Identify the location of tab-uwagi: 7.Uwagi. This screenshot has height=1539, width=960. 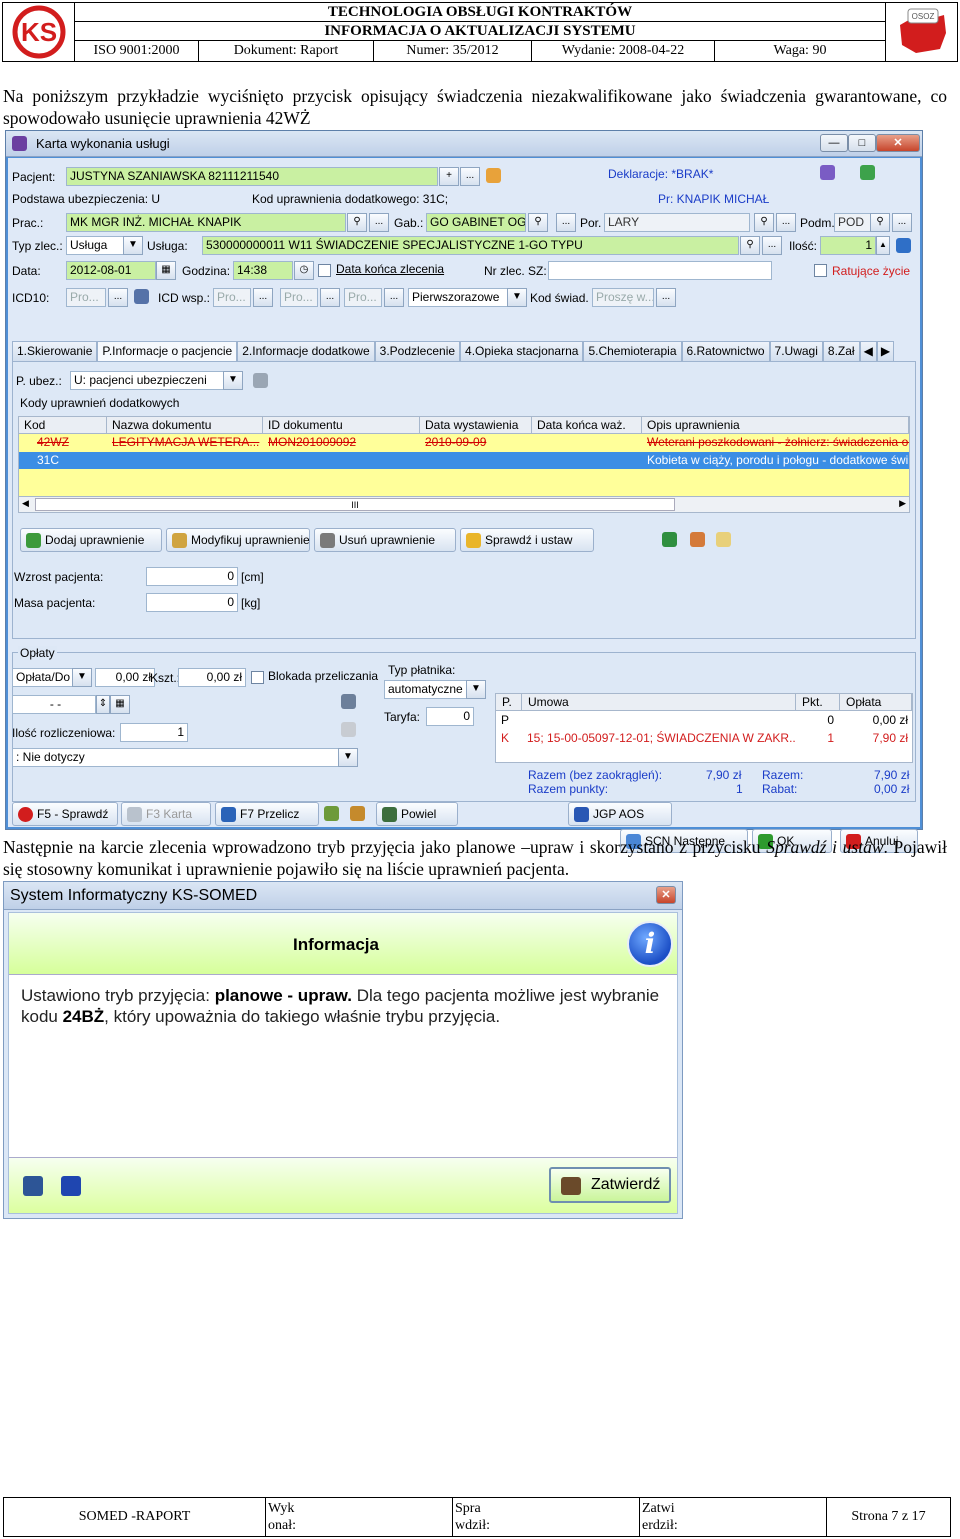
(796, 351).